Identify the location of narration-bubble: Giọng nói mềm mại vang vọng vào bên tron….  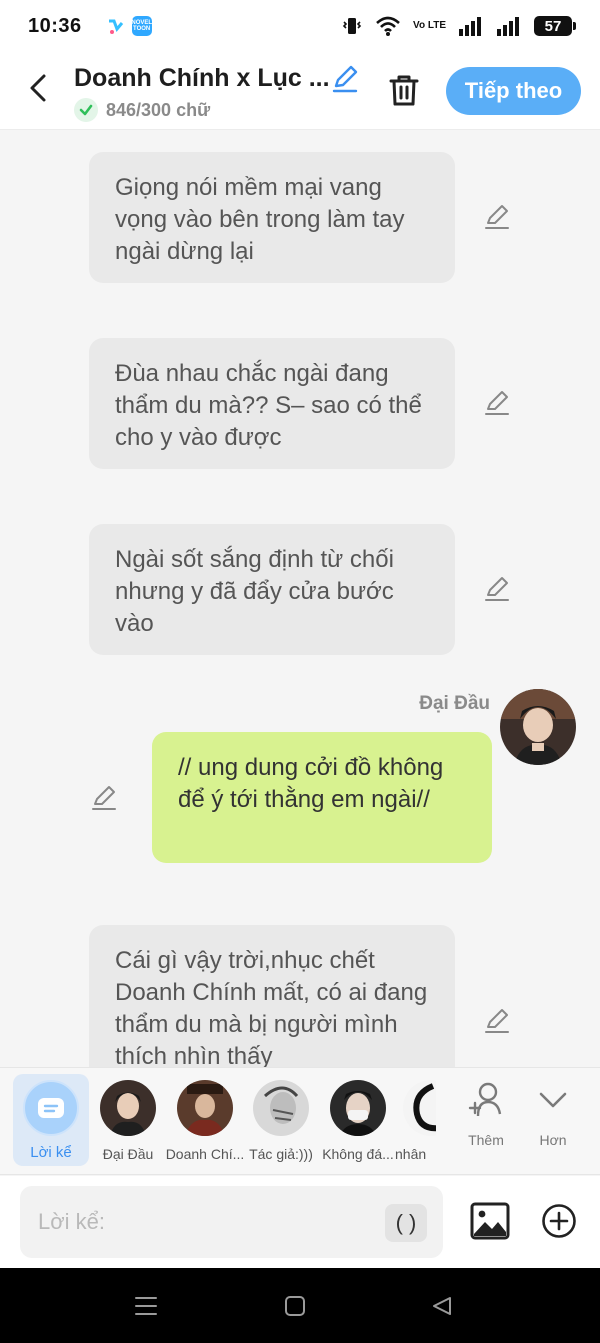
(272, 217).